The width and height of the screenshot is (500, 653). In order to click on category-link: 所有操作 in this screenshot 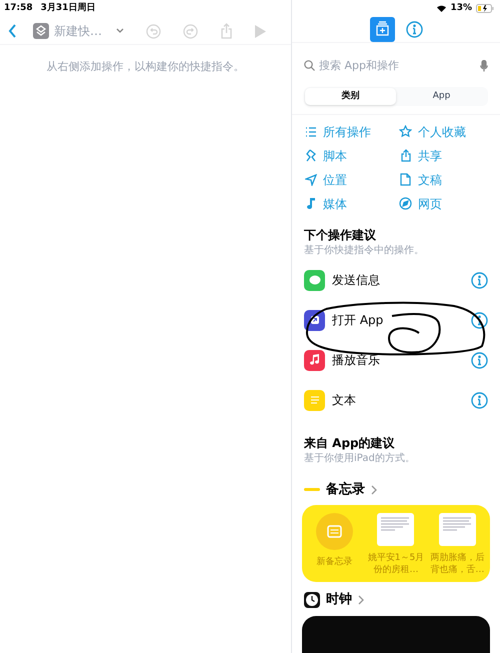, I will do `click(347, 131)`.